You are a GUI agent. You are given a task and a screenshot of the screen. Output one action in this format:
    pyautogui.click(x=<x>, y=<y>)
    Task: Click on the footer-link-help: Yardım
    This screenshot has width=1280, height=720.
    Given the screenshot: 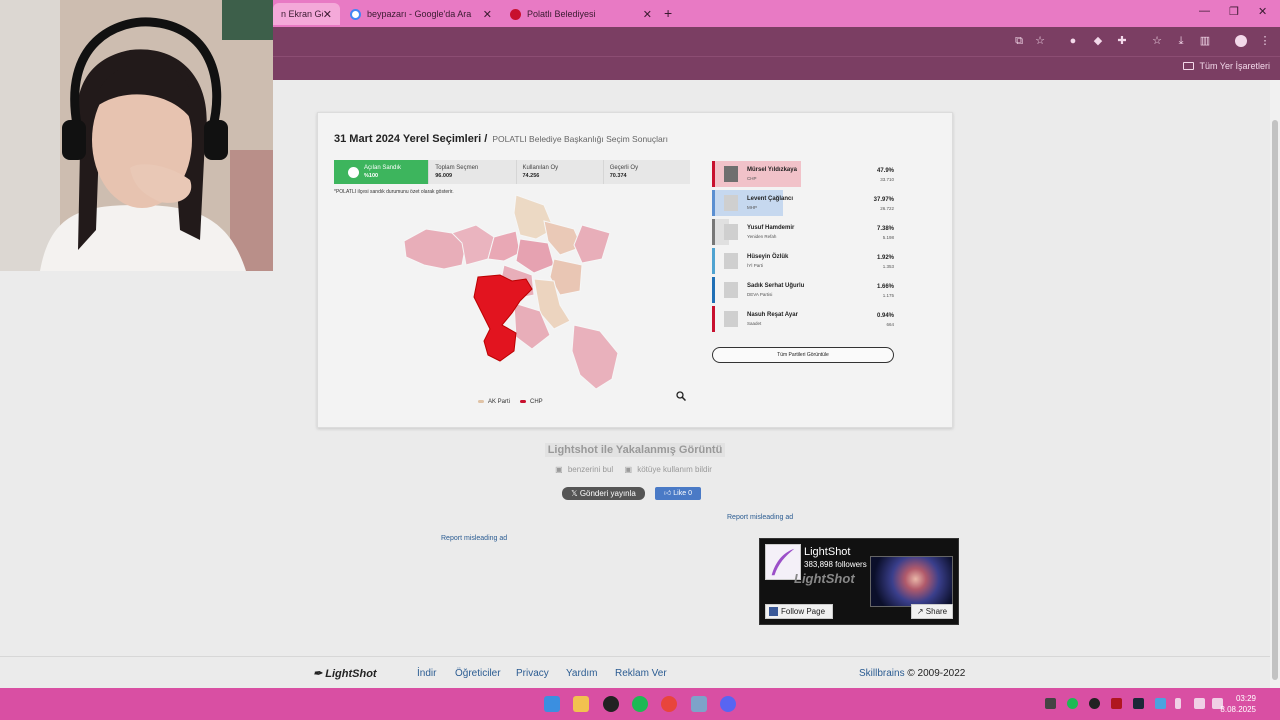 What is the action you would take?
    pyautogui.click(x=582, y=673)
    